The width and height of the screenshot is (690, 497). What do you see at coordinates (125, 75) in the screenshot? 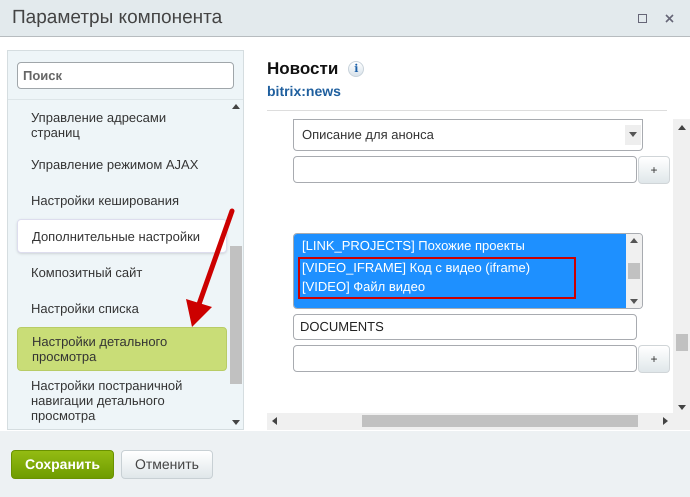
I see `search-field: Поиск` at bounding box center [125, 75].